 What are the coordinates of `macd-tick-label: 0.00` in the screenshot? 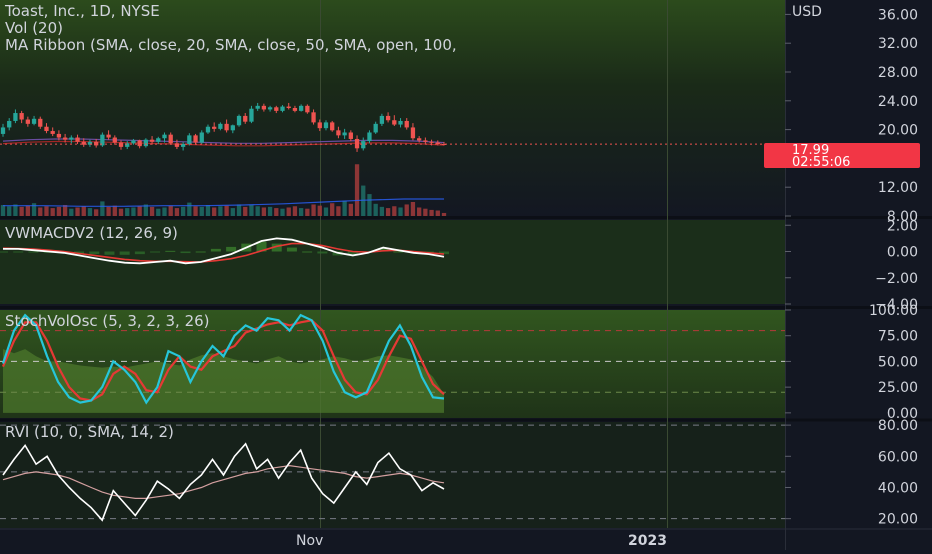 It's located at (902, 253).